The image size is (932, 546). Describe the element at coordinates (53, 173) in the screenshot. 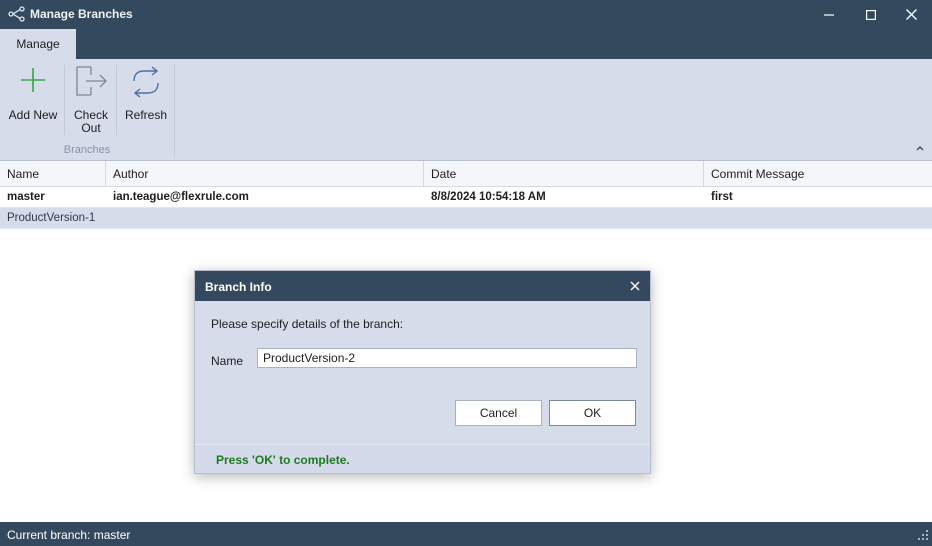

I see `column-header-name: Name` at that location.